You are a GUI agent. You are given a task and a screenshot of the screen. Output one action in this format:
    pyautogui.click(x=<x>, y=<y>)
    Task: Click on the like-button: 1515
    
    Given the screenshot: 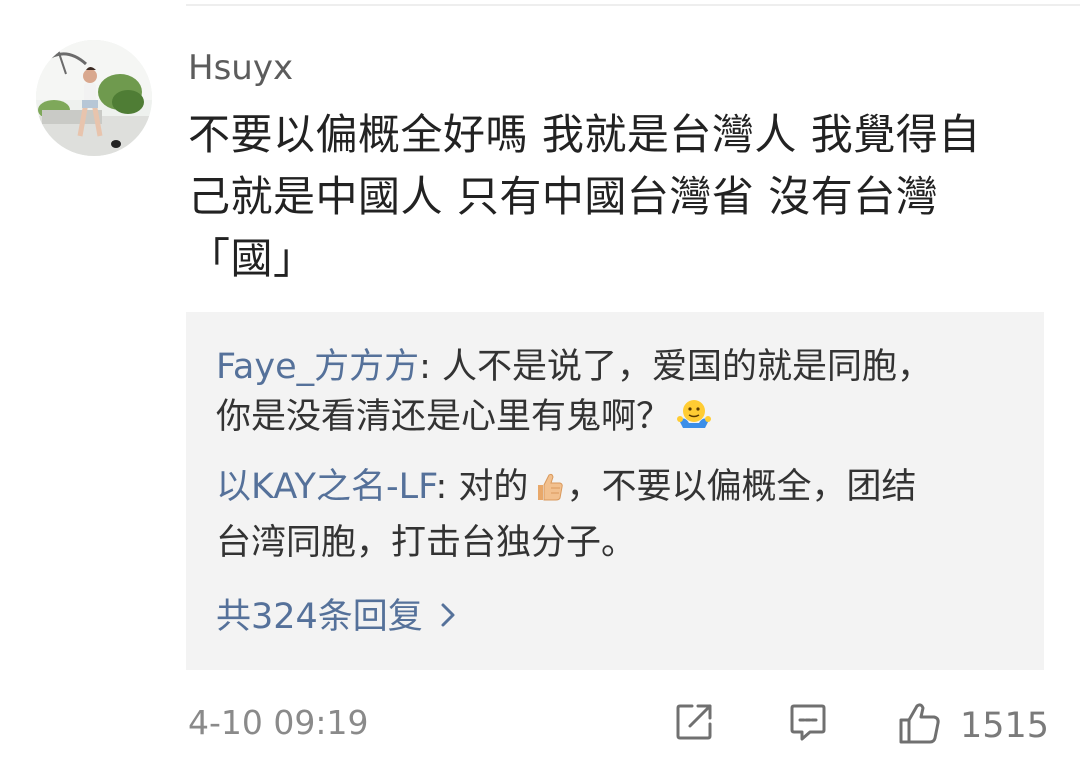 What is the action you would take?
    pyautogui.click(x=972, y=726)
    